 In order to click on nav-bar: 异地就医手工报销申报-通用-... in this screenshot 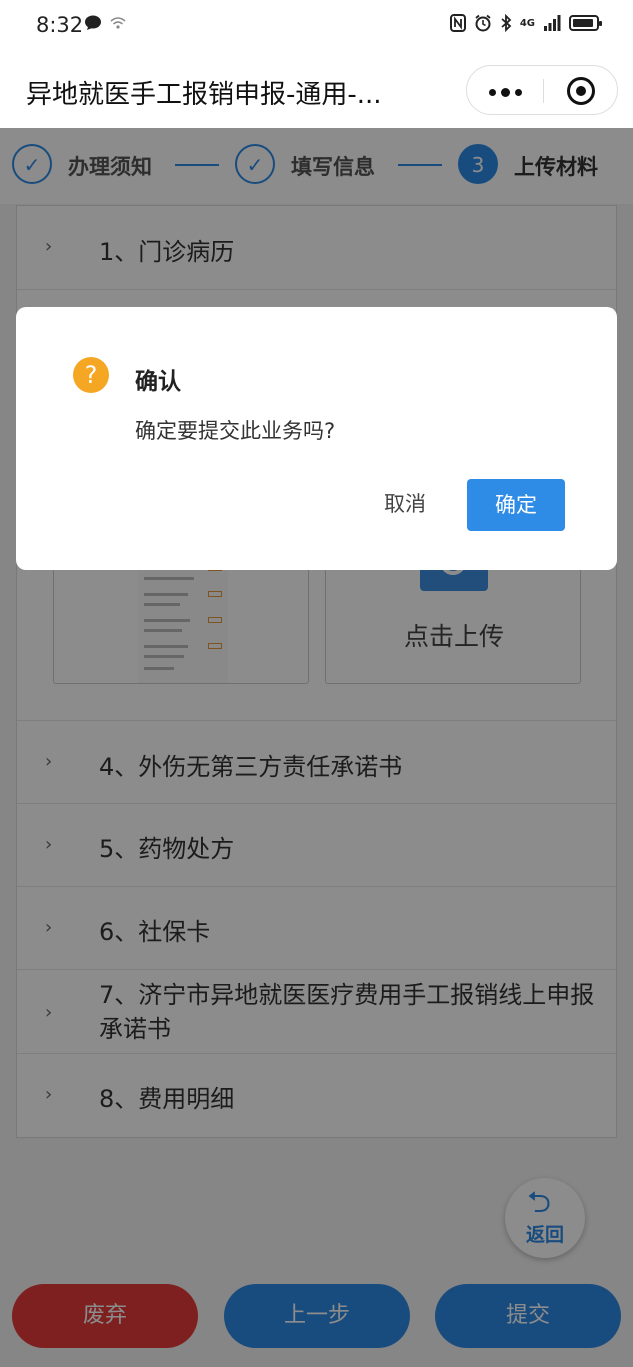, I will do `click(316, 90)`.